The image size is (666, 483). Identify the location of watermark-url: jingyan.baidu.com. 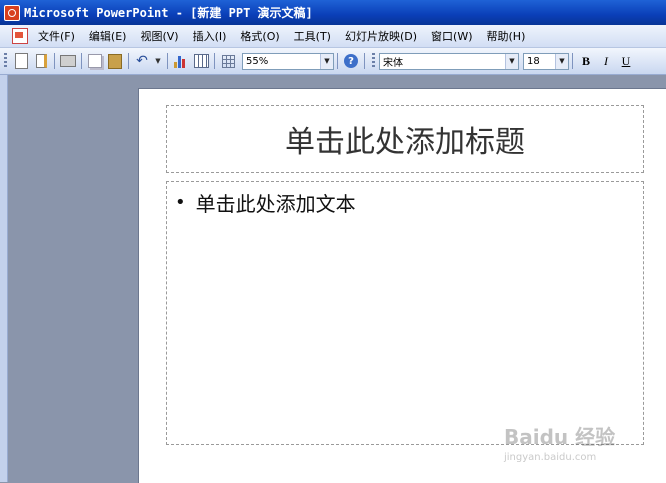
(550, 457).